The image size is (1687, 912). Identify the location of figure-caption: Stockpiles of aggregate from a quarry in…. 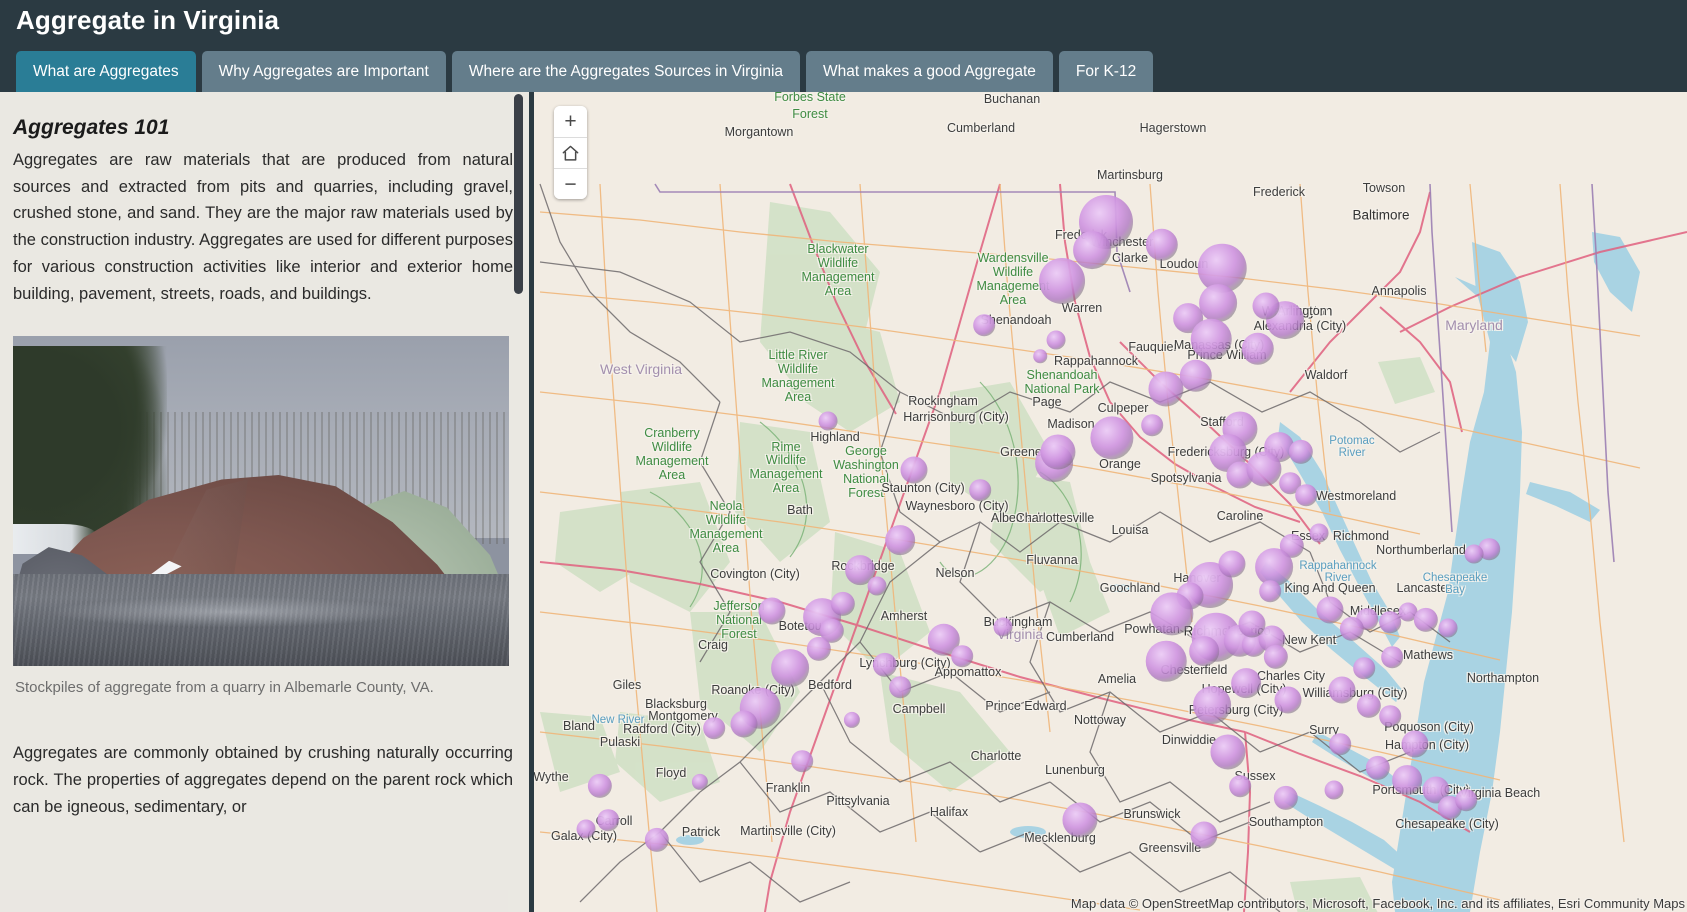
(224, 688).